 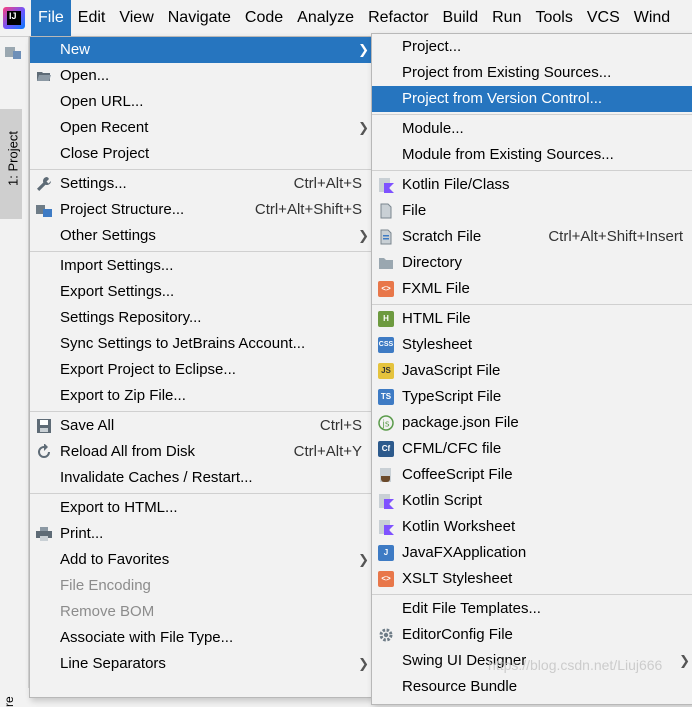 What do you see at coordinates (532, 211) in the screenshot?
I see `new-menu-file: File` at bounding box center [532, 211].